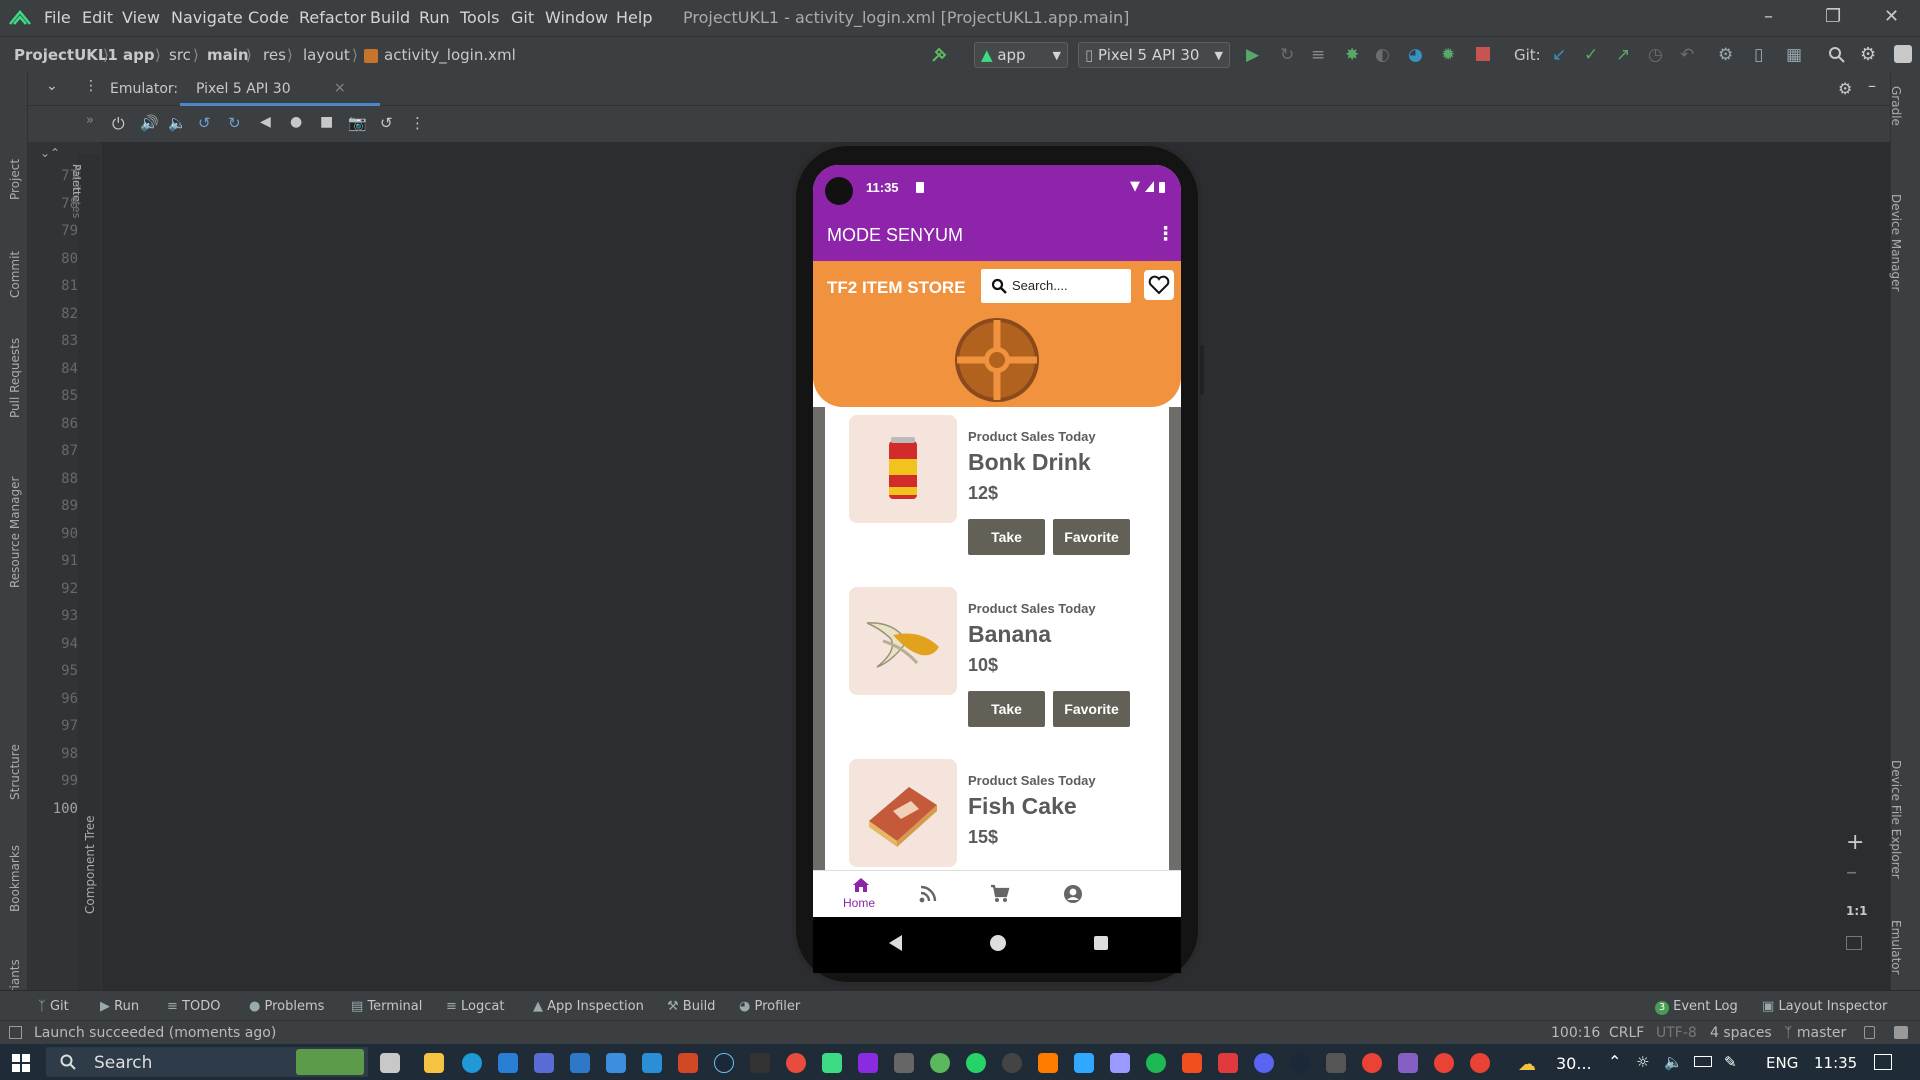 Image resolution: width=1920 pixels, height=1080 pixels. I want to click on system-recents-icon, so click(1101, 943).